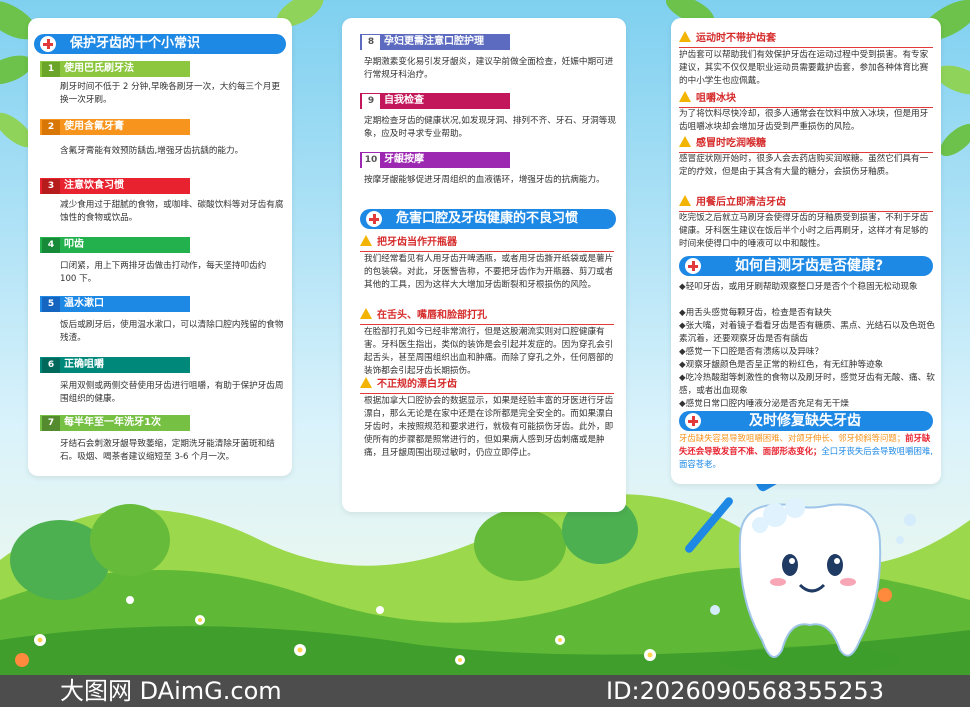  I want to click on watermark-footer: 大图网 DAimG.com ID:2026090568355253, so click(485, 691).